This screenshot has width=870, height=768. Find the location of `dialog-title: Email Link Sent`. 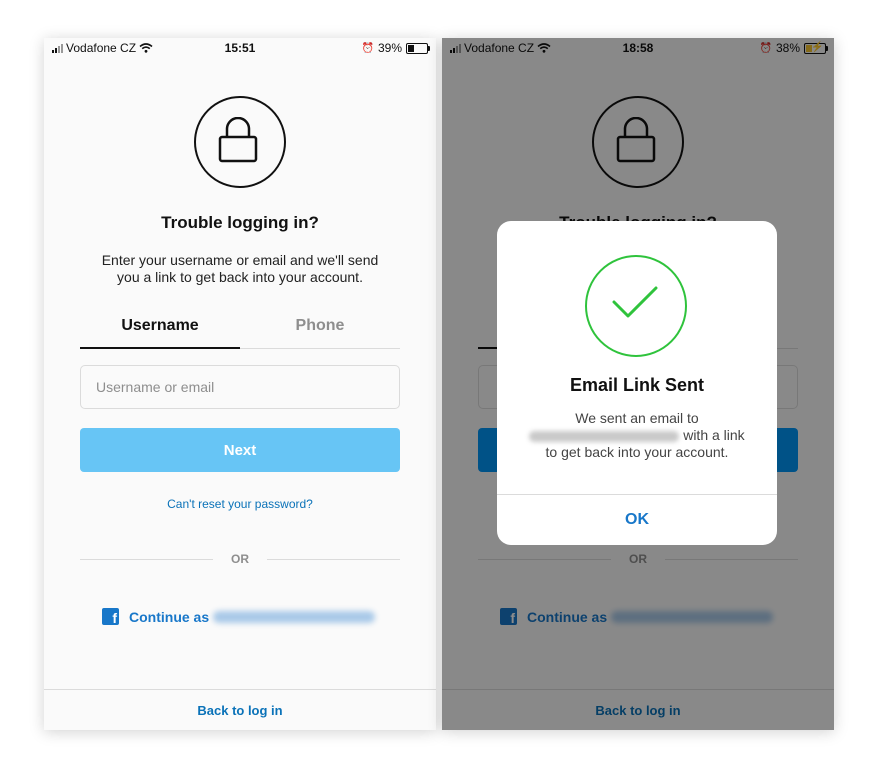

dialog-title: Email Link Sent is located at coordinates (637, 385).